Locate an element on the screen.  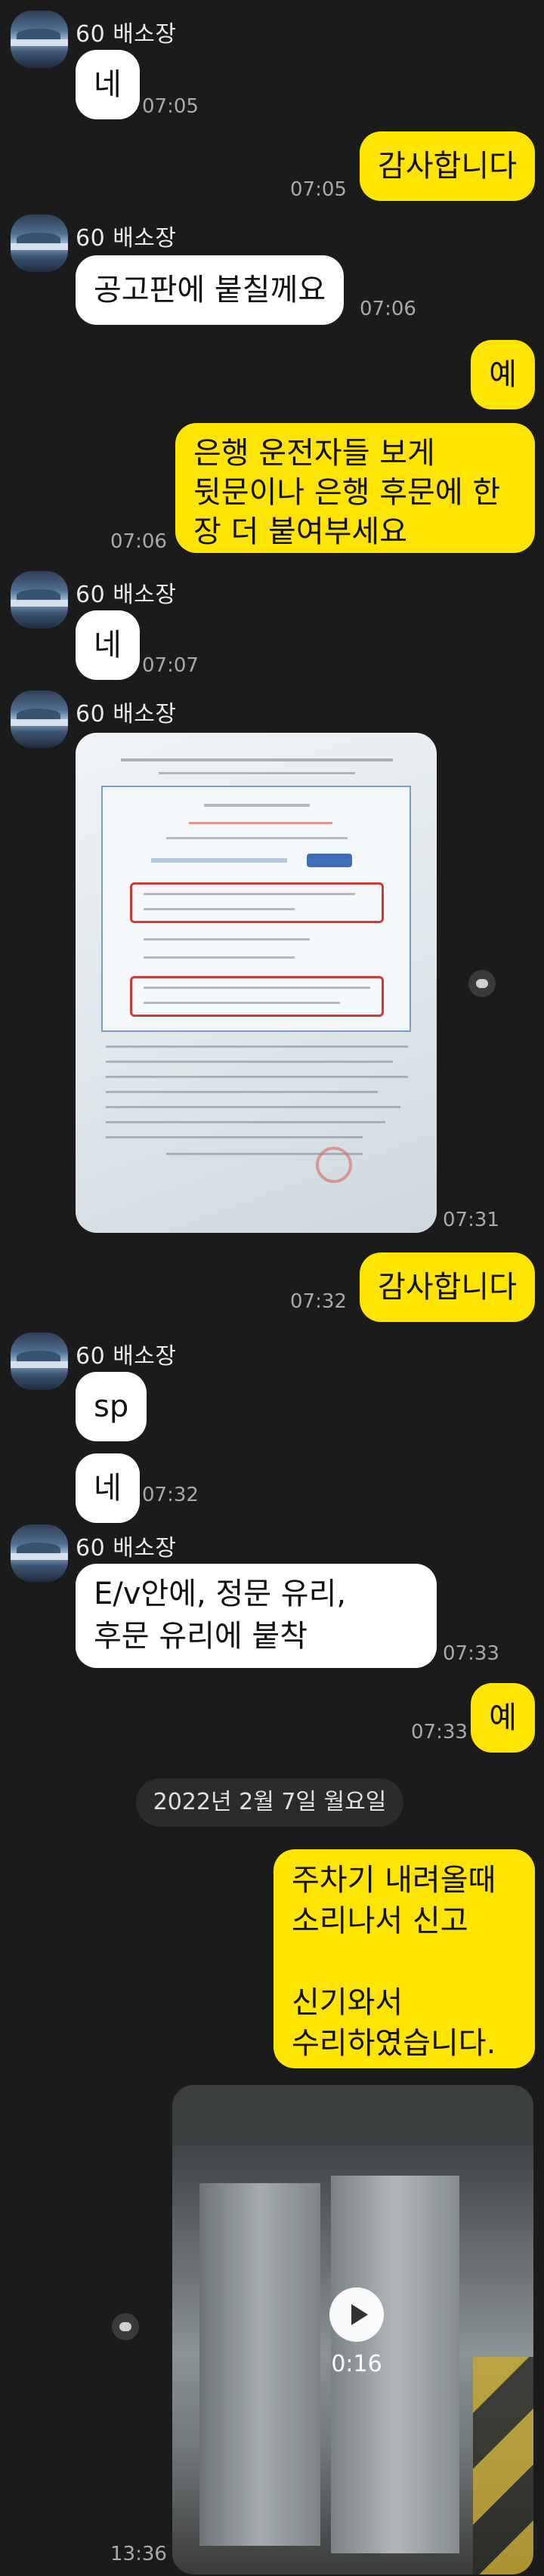
video-message: 0:16 is located at coordinates (352, 2329).